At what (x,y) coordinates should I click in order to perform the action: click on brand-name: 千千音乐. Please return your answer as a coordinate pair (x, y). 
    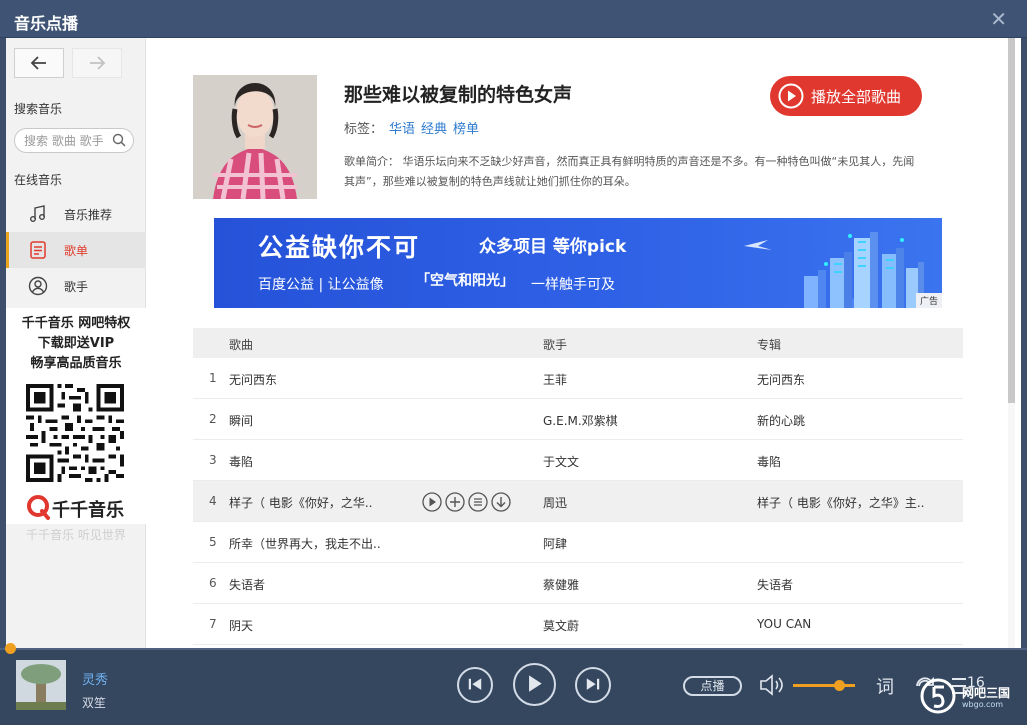
    Looking at the image, I should click on (88, 510).